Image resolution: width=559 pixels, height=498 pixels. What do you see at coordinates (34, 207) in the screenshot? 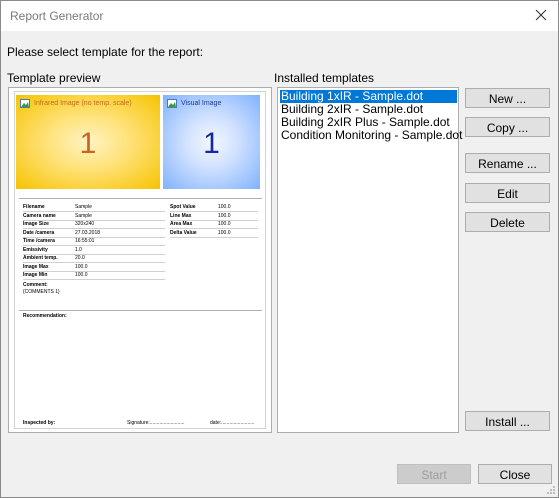
I see `field-label: Filename` at bounding box center [34, 207].